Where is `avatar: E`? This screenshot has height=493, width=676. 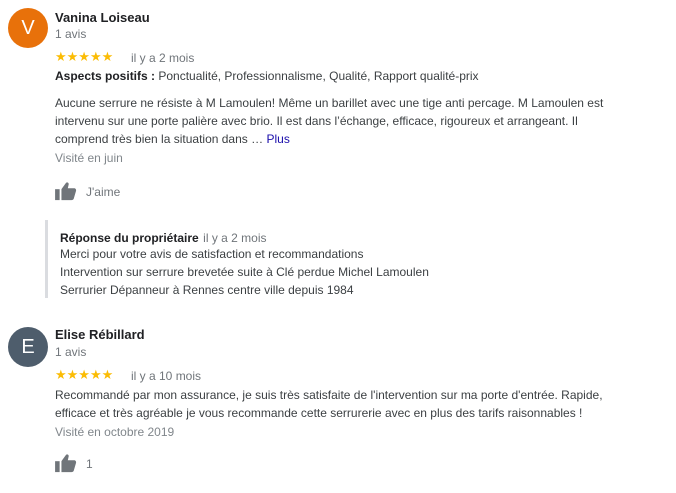
avatar: E is located at coordinates (28, 347).